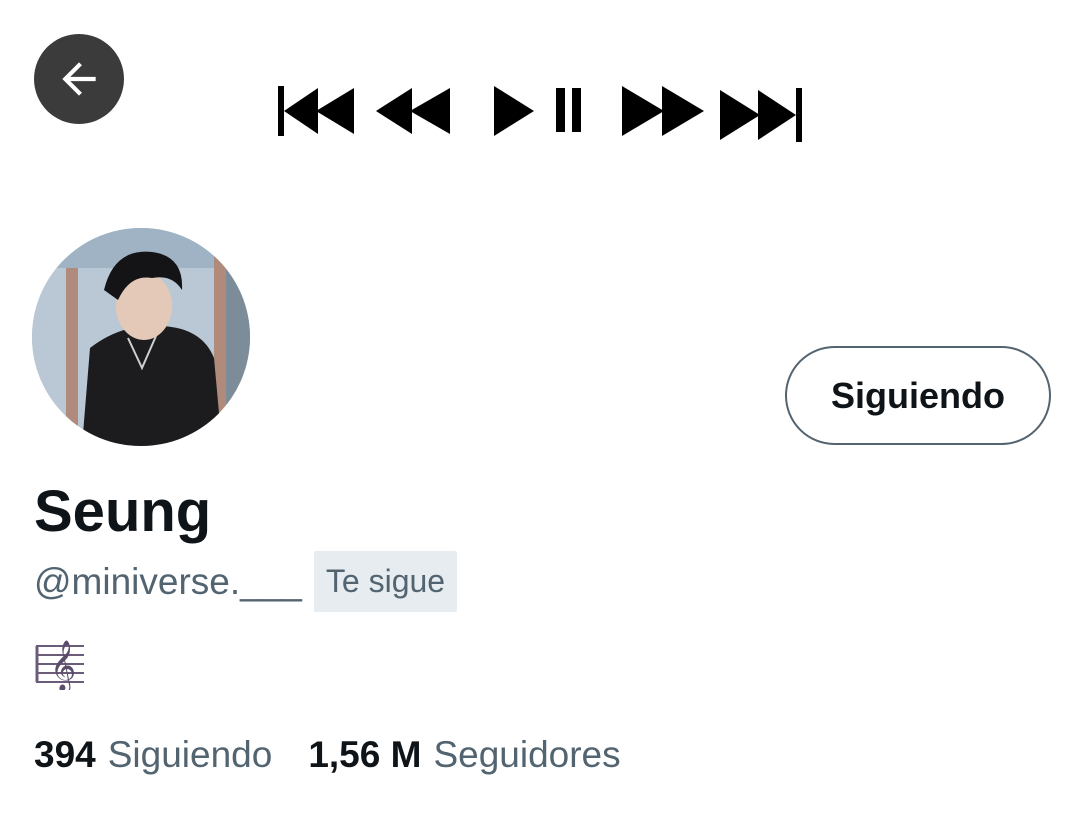  I want to click on play-pause-icon, so click(537, 111).